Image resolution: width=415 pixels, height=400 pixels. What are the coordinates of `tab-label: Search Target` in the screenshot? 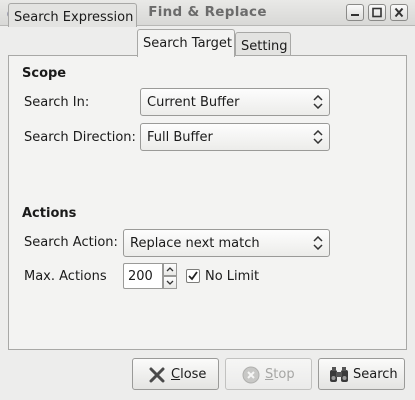 It's located at (188, 43).